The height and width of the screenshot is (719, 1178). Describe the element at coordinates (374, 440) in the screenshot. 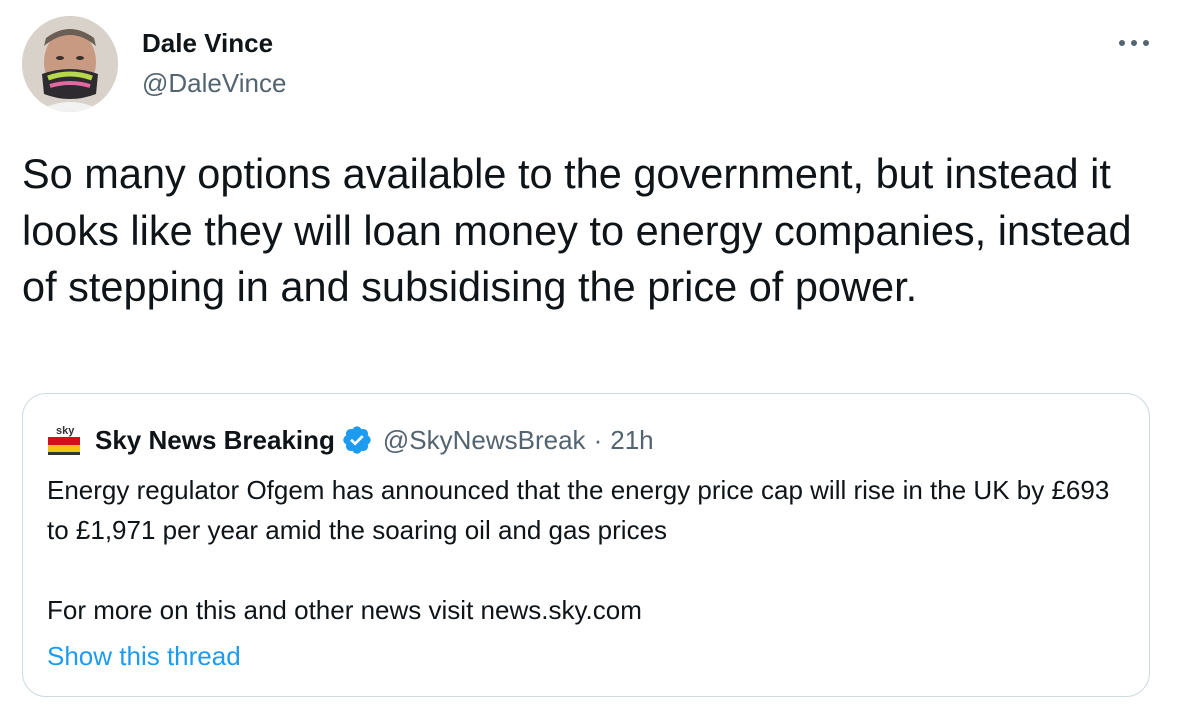

I see `quoted-tweet-header: Sky News Breaking @SkyNewsBreak · 21h` at that location.